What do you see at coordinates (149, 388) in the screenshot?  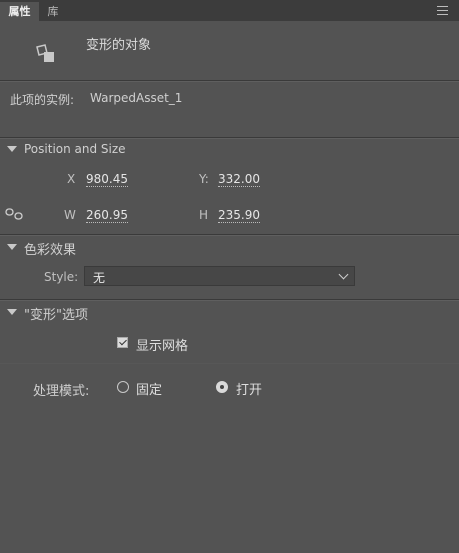 I see `radio-fixed-label: 固定` at bounding box center [149, 388].